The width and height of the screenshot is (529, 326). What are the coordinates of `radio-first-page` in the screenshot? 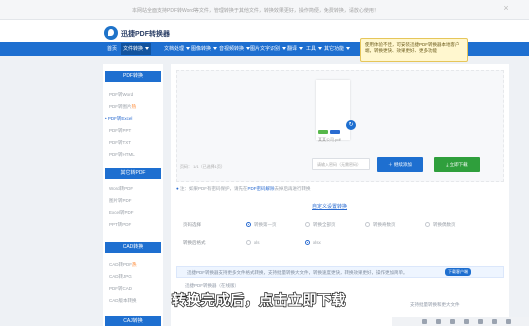 It's located at (248, 224).